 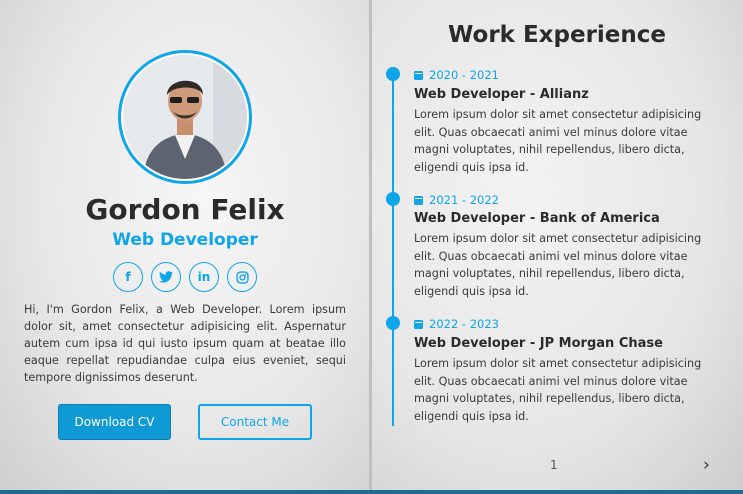 I want to click on next-page-arrow-icon: ›, so click(x=706, y=465).